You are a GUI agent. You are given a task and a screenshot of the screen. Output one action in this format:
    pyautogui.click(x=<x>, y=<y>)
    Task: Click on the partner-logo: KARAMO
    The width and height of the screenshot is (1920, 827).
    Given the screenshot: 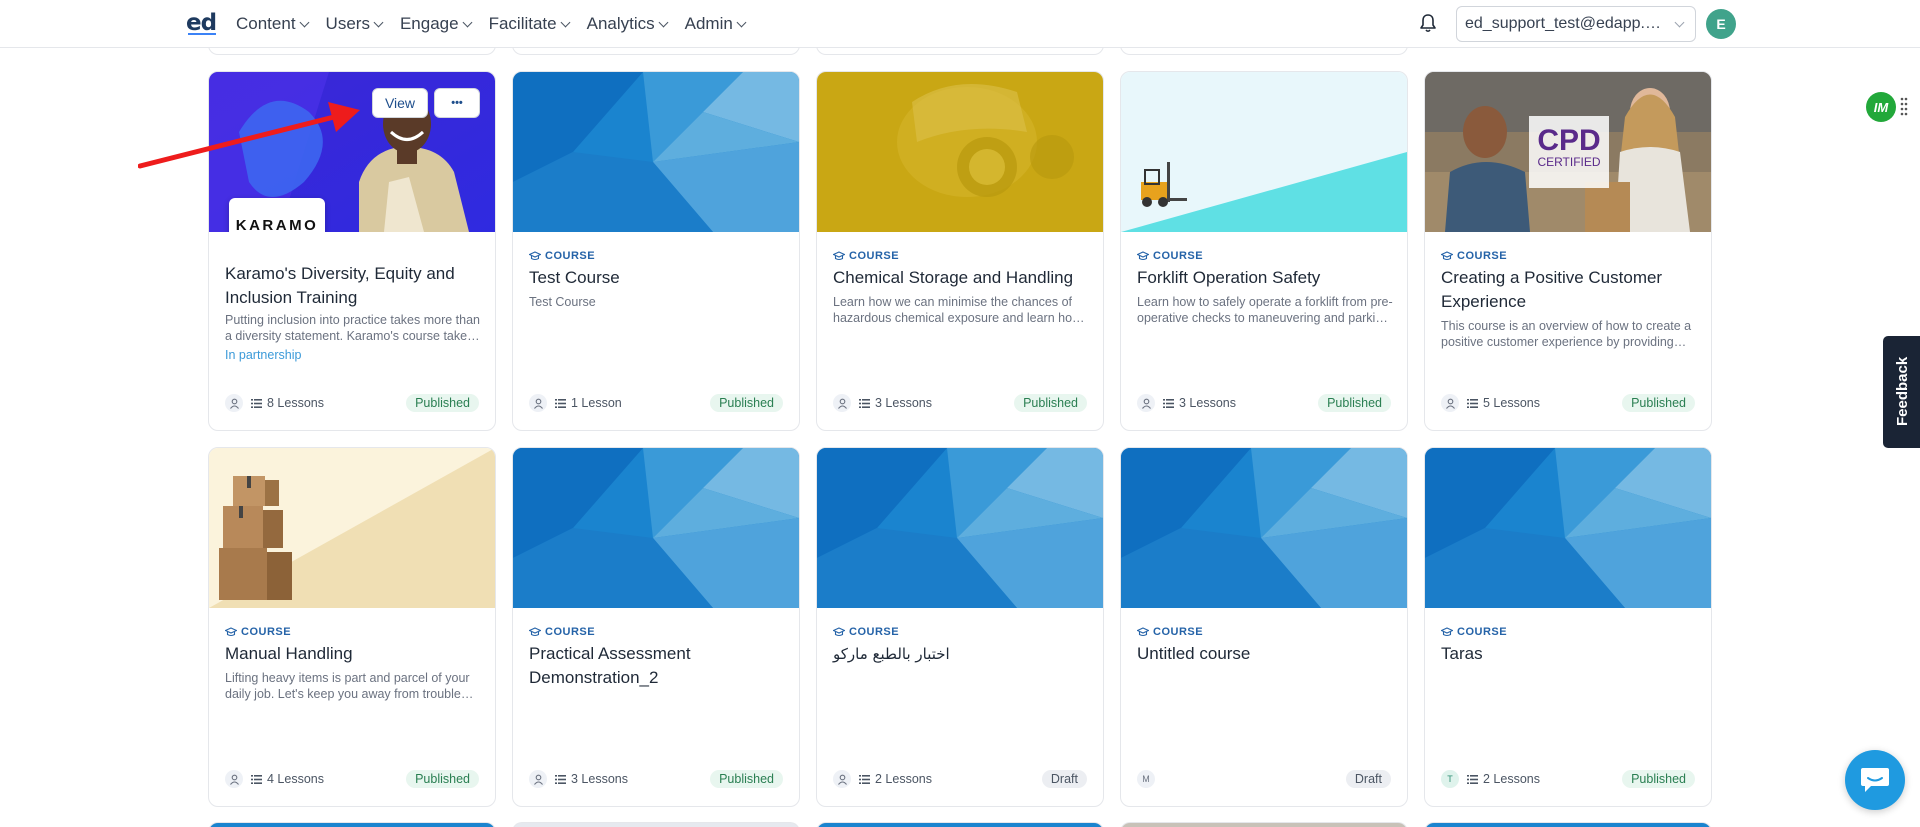 What is the action you would take?
    pyautogui.click(x=277, y=215)
    